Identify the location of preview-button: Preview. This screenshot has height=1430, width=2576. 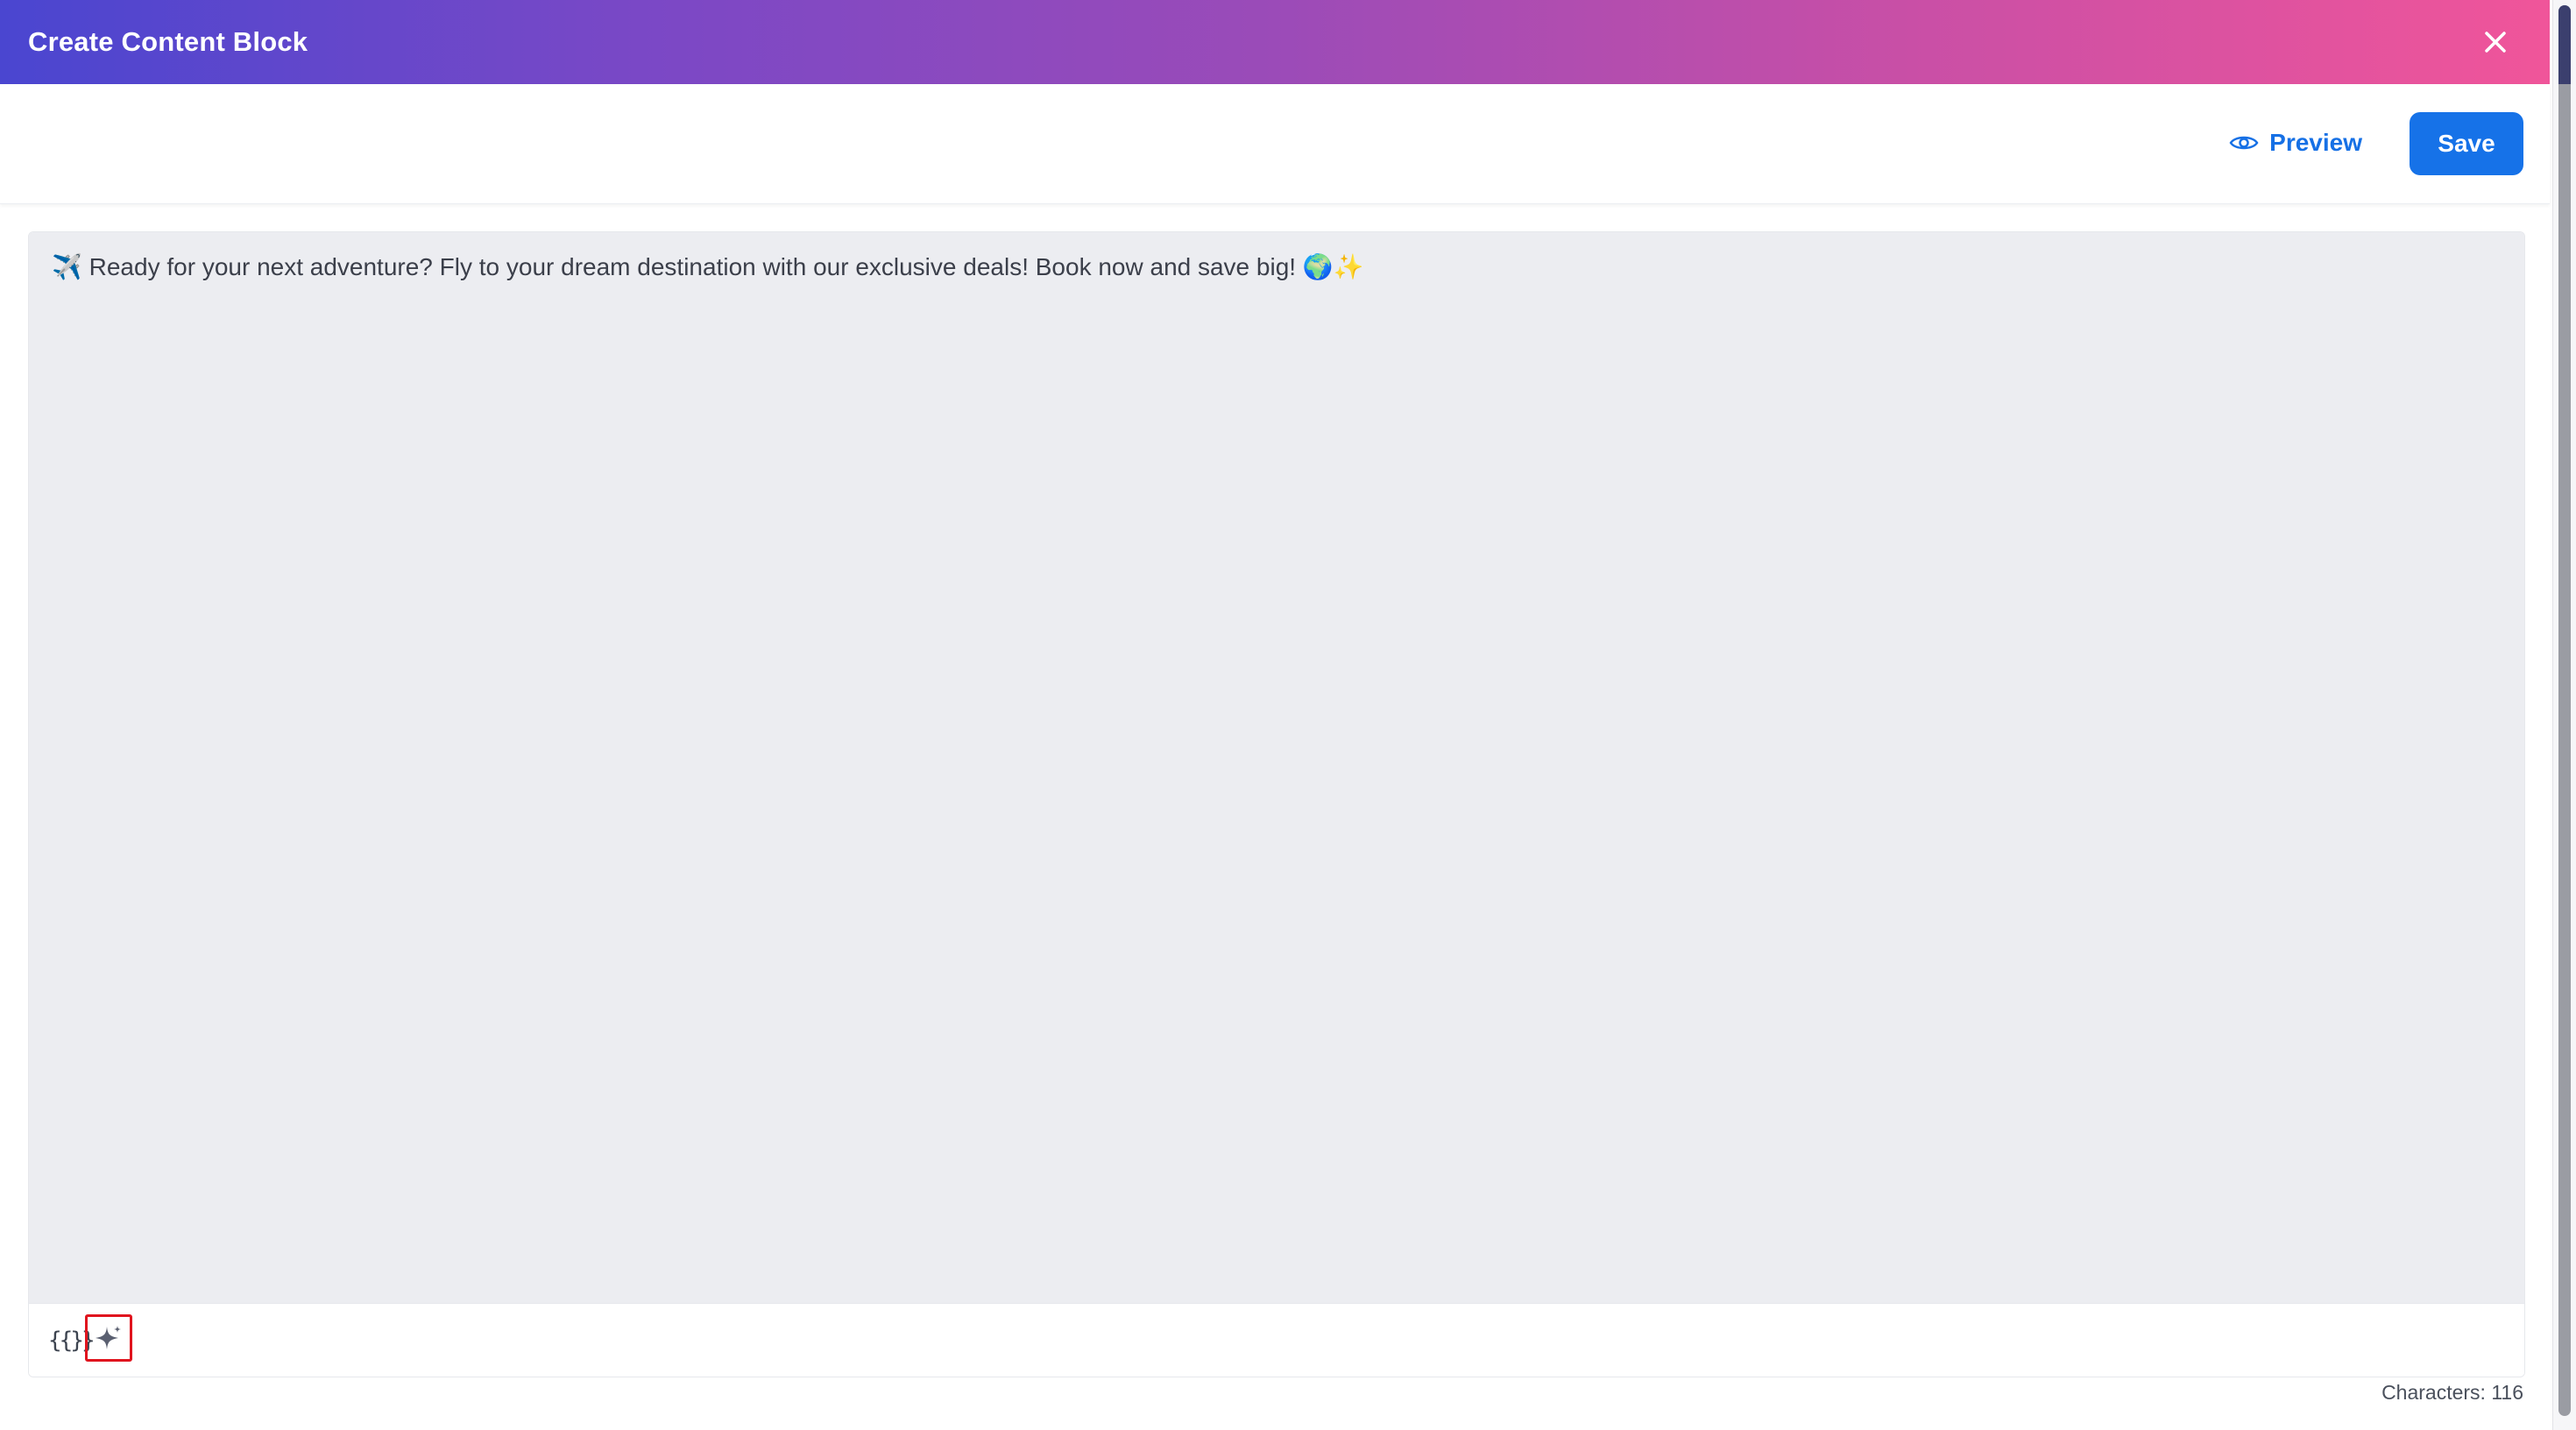
(2295, 142).